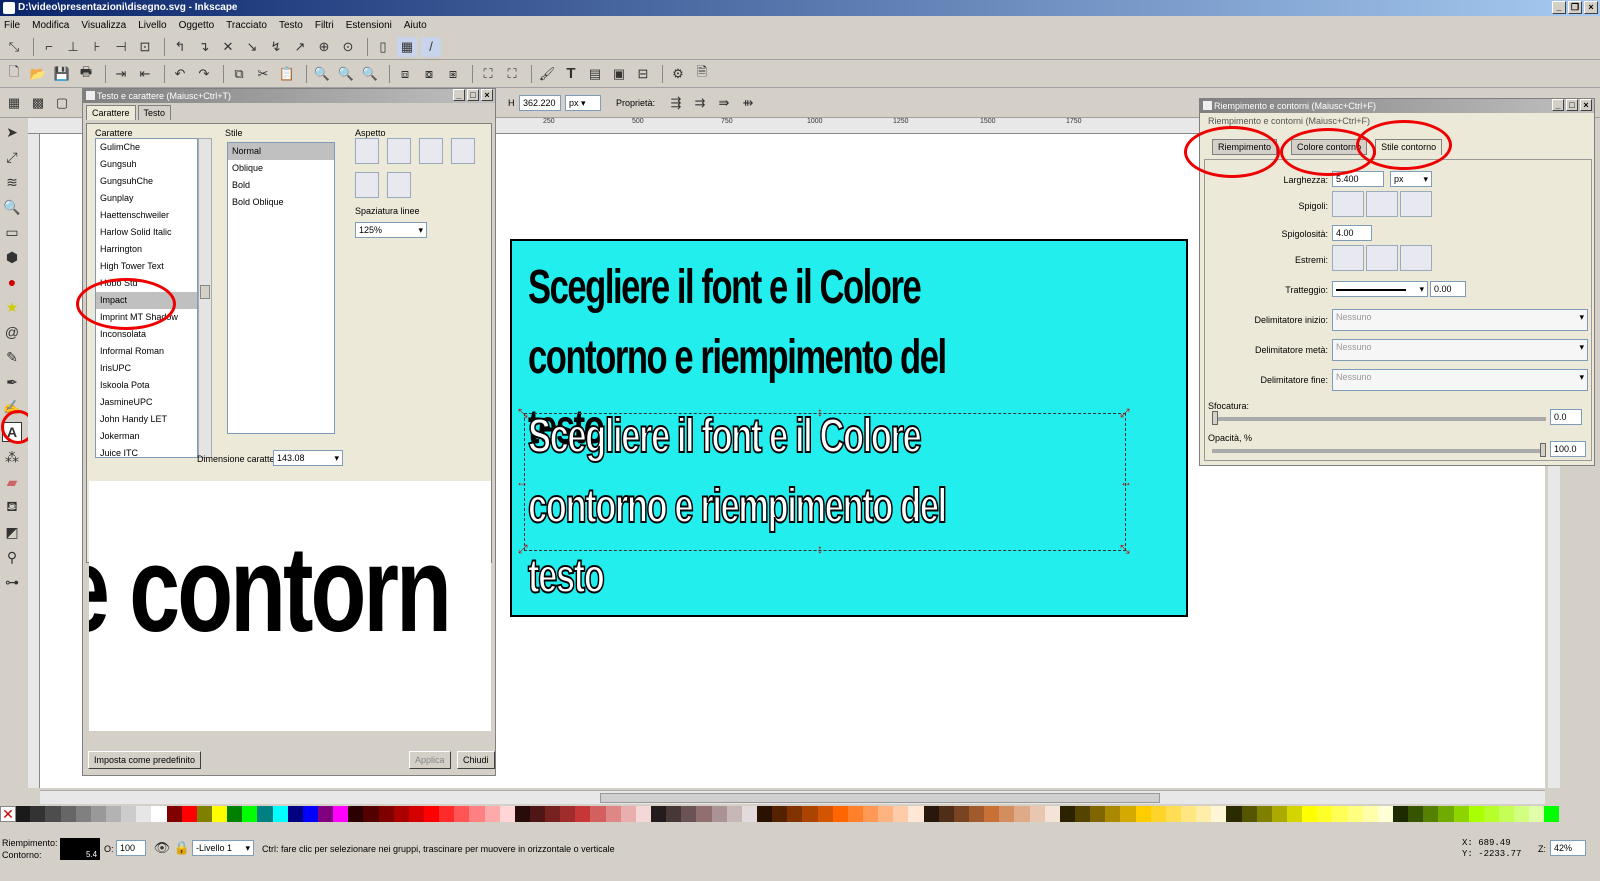  What do you see at coordinates (146, 436) in the screenshot?
I see `font-list-item: Jokerman` at bounding box center [146, 436].